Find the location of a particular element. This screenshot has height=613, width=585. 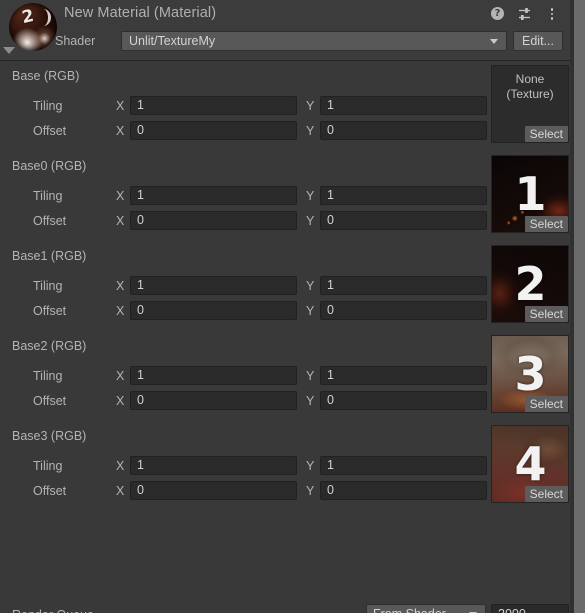

texture-none-line1: None is located at coordinates (530, 79).